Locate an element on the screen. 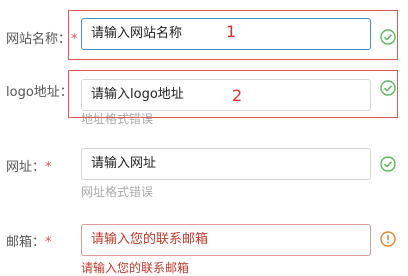 The width and height of the screenshot is (408, 276). url-hint: 网址格式错误 is located at coordinates (117, 192).